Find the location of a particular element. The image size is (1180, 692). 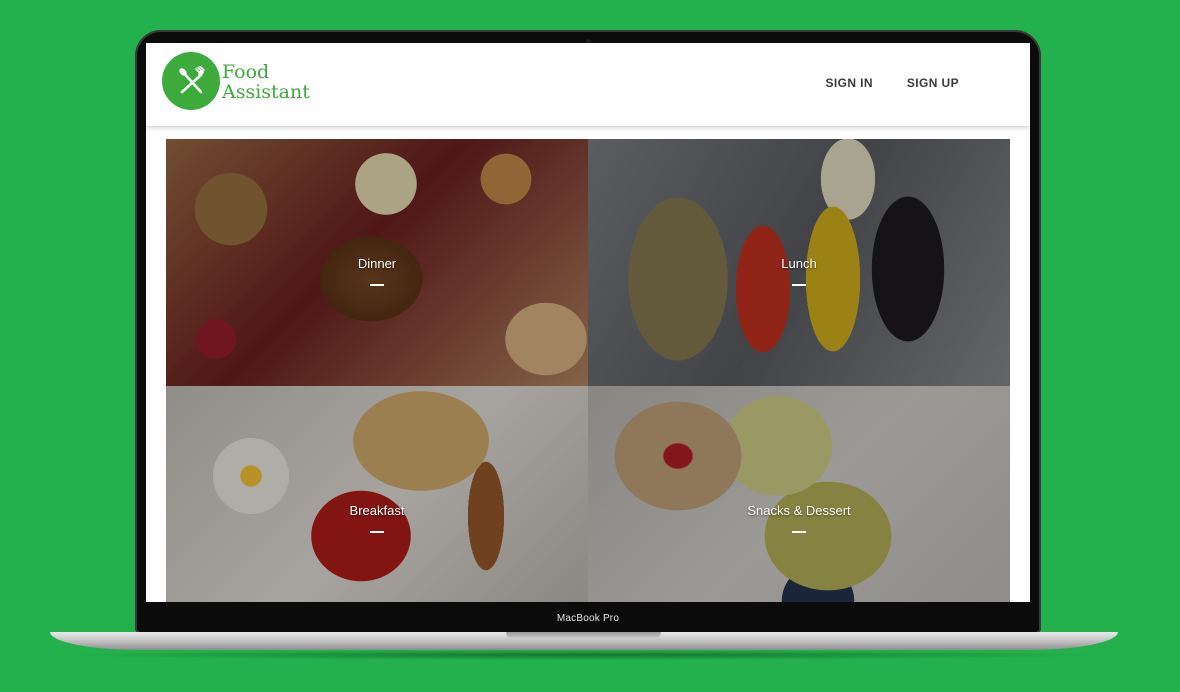

category-label: Breakfast is located at coordinates (377, 510).